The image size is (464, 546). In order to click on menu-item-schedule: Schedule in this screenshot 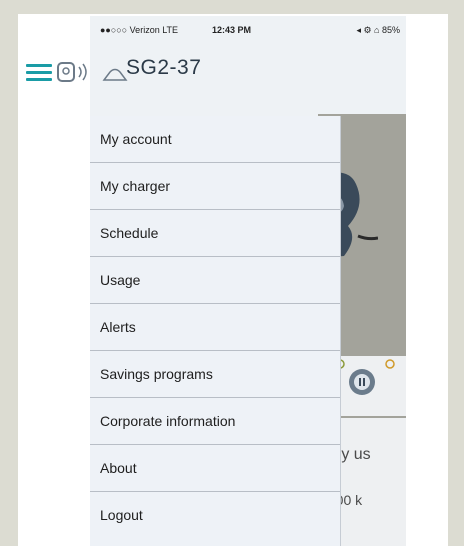, I will do `click(215, 233)`.